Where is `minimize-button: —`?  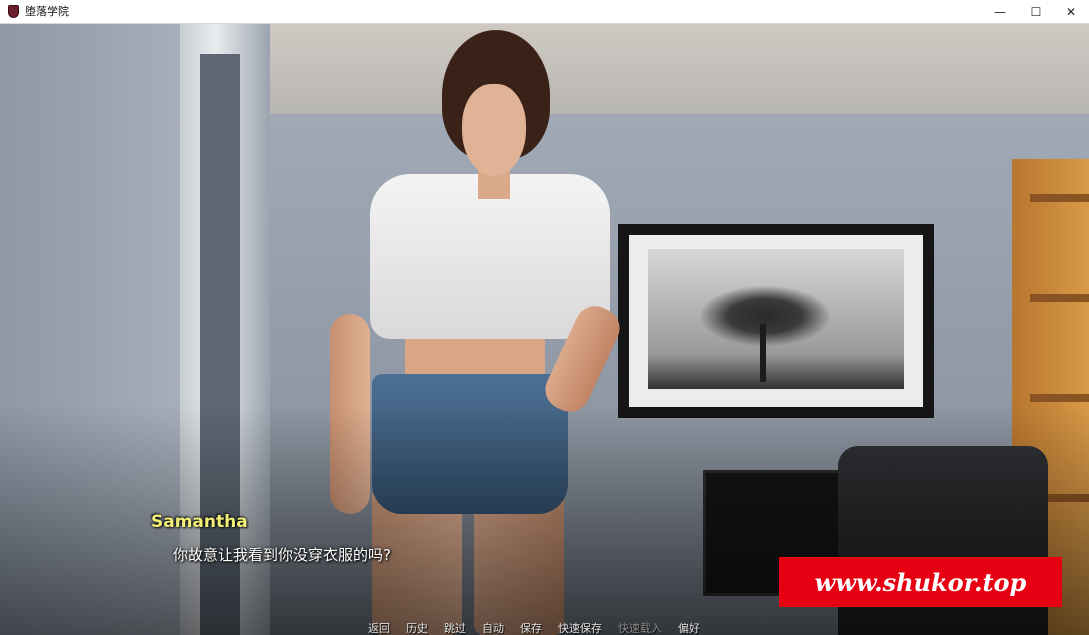 minimize-button: — is located at coordinates (1000, 12).